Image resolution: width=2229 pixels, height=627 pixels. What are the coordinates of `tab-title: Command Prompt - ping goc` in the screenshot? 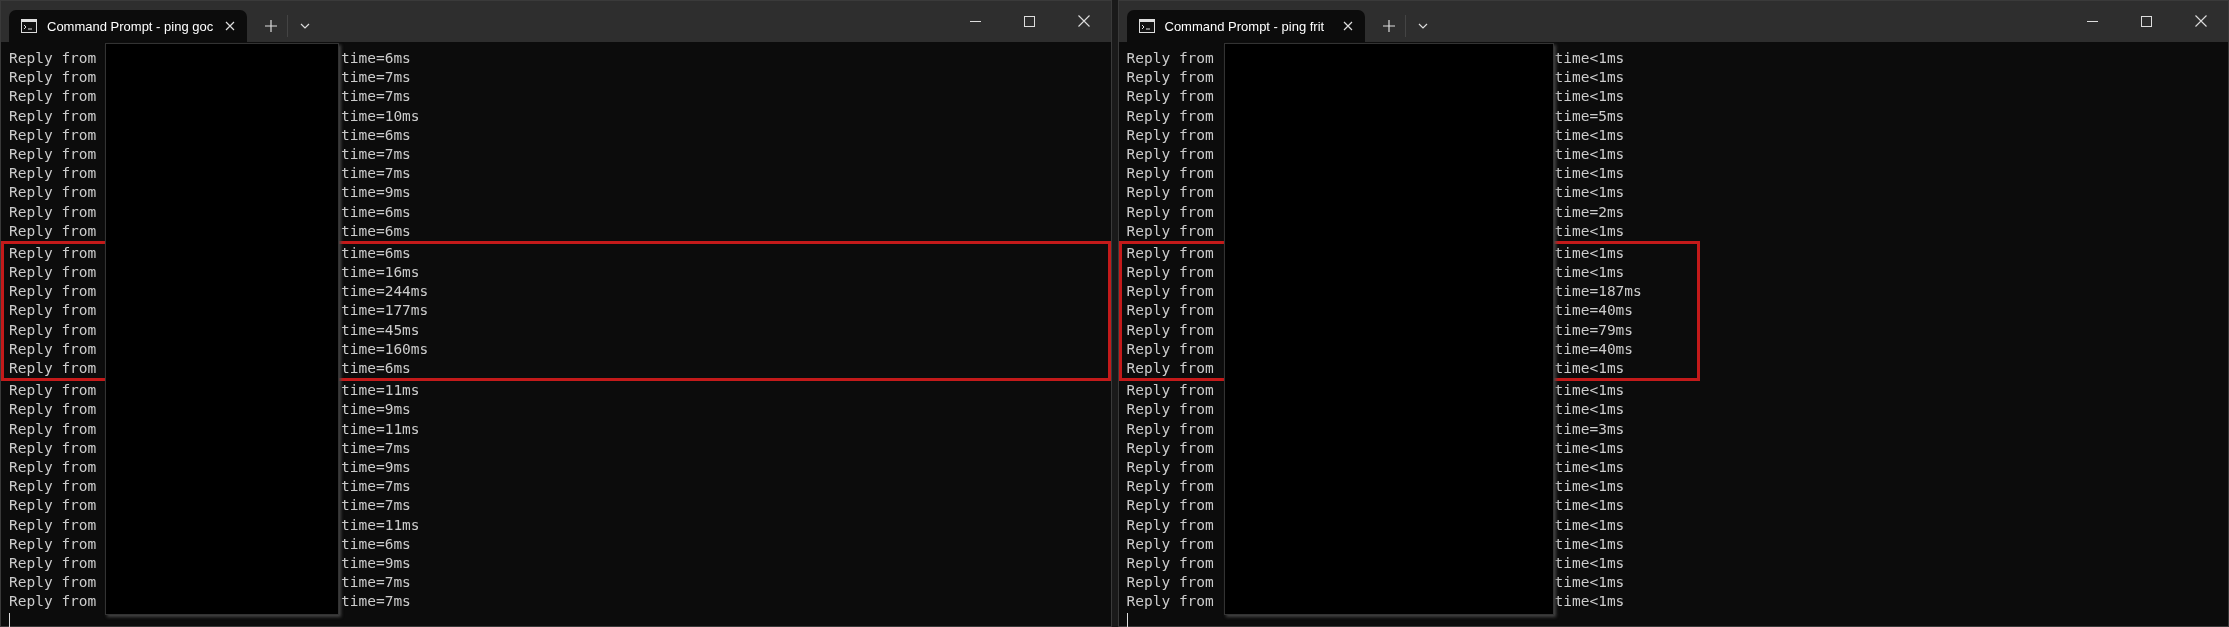 It's located at (131, 26).